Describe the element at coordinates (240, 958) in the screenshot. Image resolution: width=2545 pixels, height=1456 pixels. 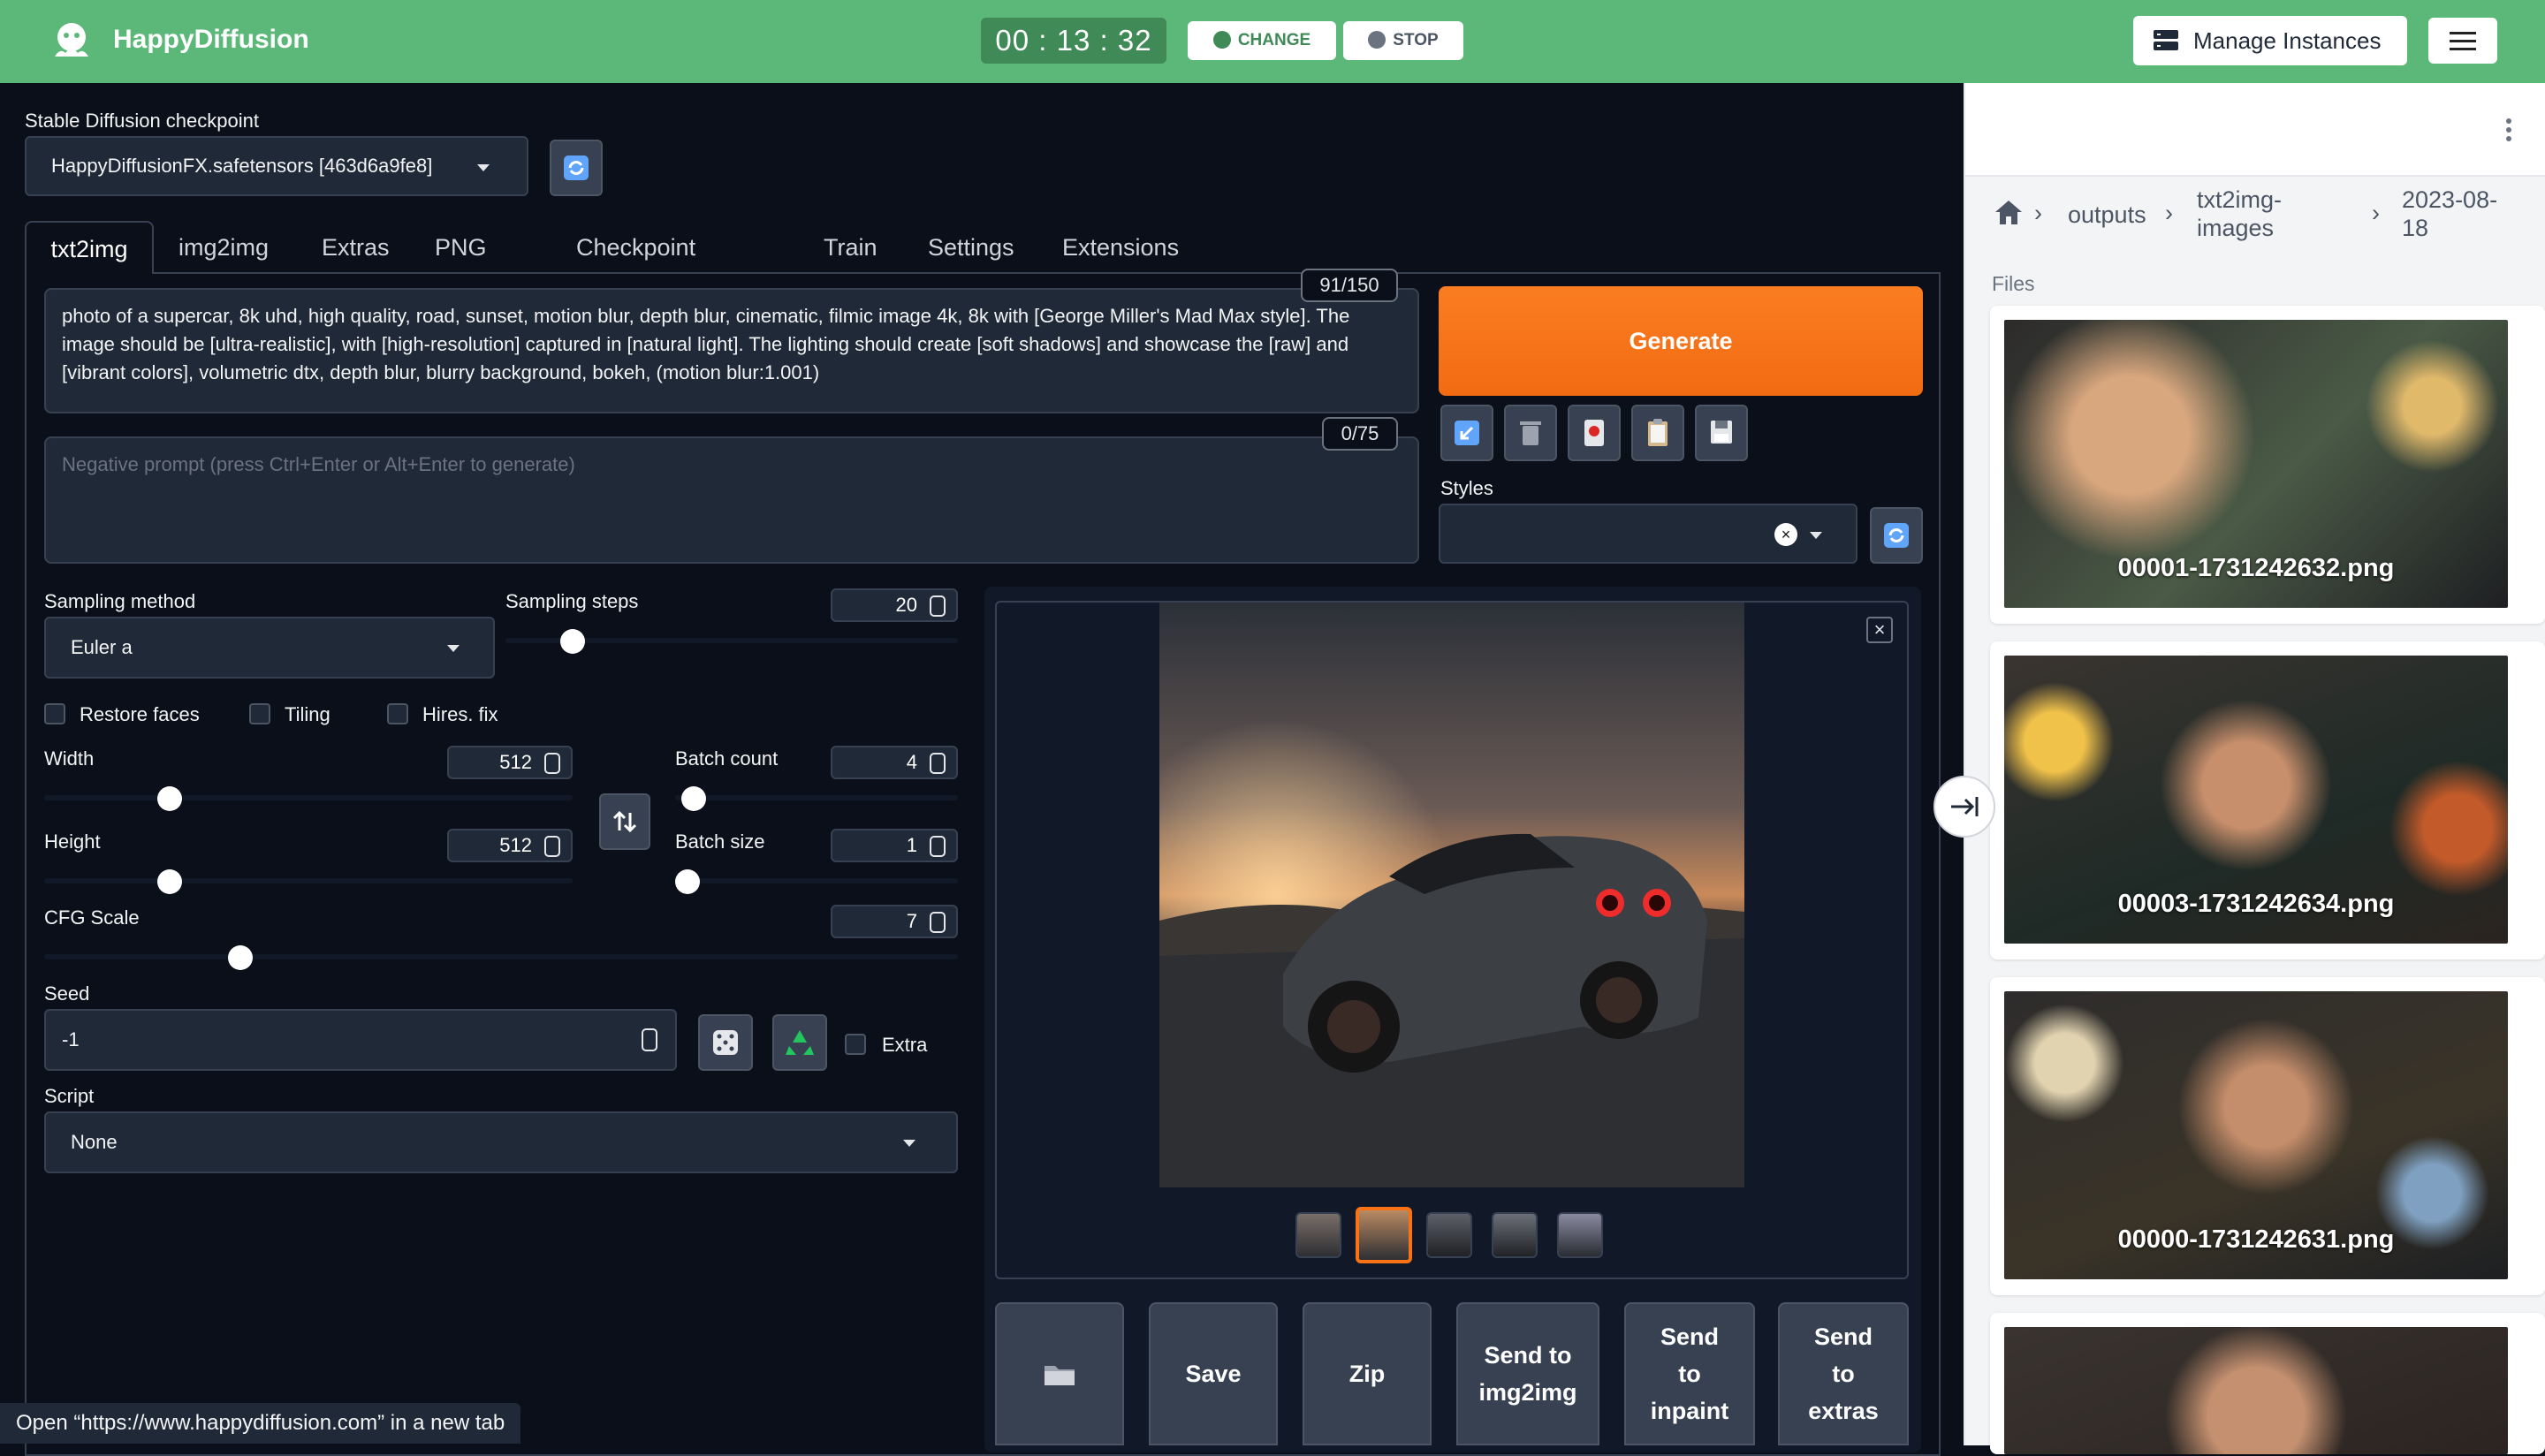
I see `cfg-scale-slider` at that location.